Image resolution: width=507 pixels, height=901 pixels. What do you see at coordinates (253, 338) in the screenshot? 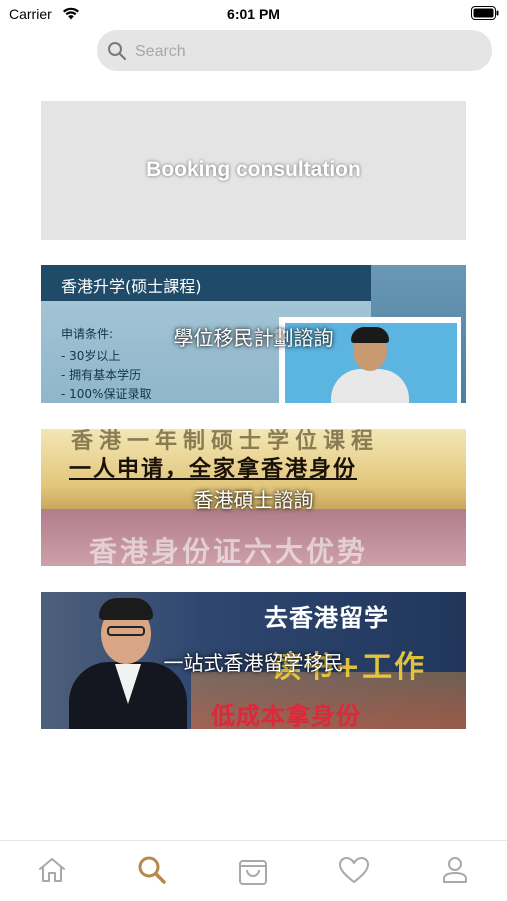
I see `card-label: 學位移民計劃諮詢` at bounding box center [253, 338].